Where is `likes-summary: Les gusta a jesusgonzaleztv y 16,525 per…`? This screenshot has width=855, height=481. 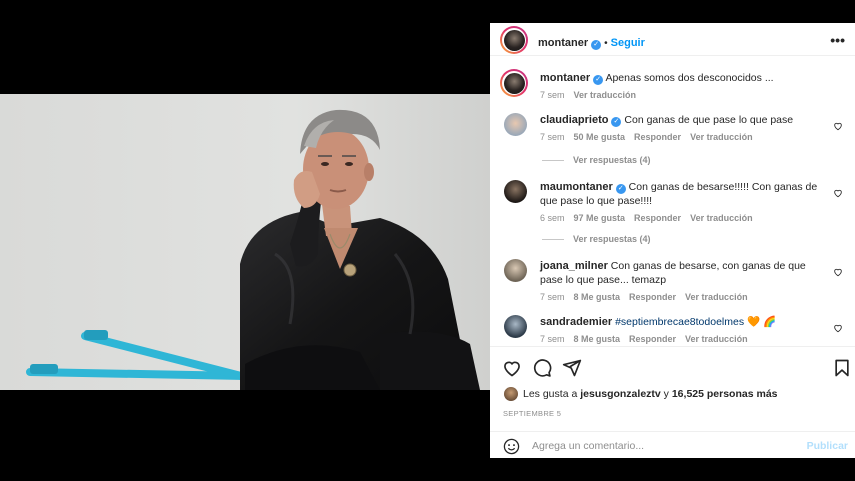
likes-summary: Les gusta a jesusgonzaleztv y 16,525 per… is located at coordinates (641, 394).